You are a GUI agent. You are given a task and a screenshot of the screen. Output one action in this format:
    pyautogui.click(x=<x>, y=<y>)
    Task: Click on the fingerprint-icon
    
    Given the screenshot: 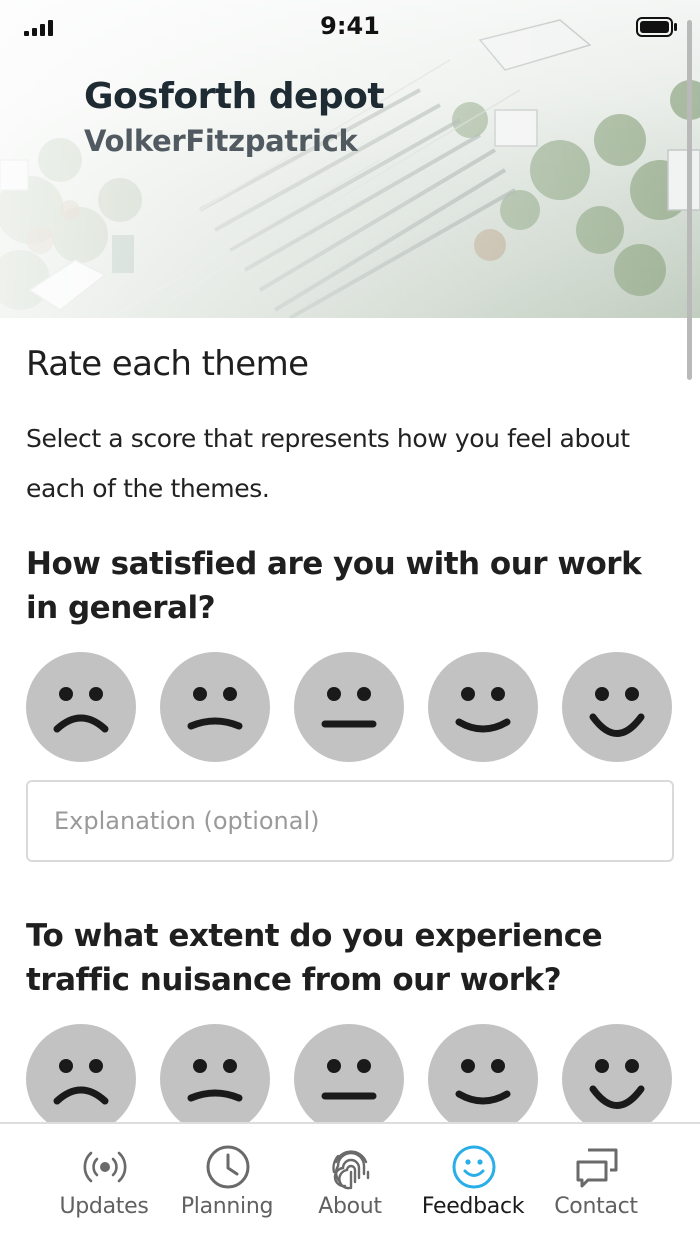 What is the action you would take?
    pyautogui.click(x=351, y=1170)
    